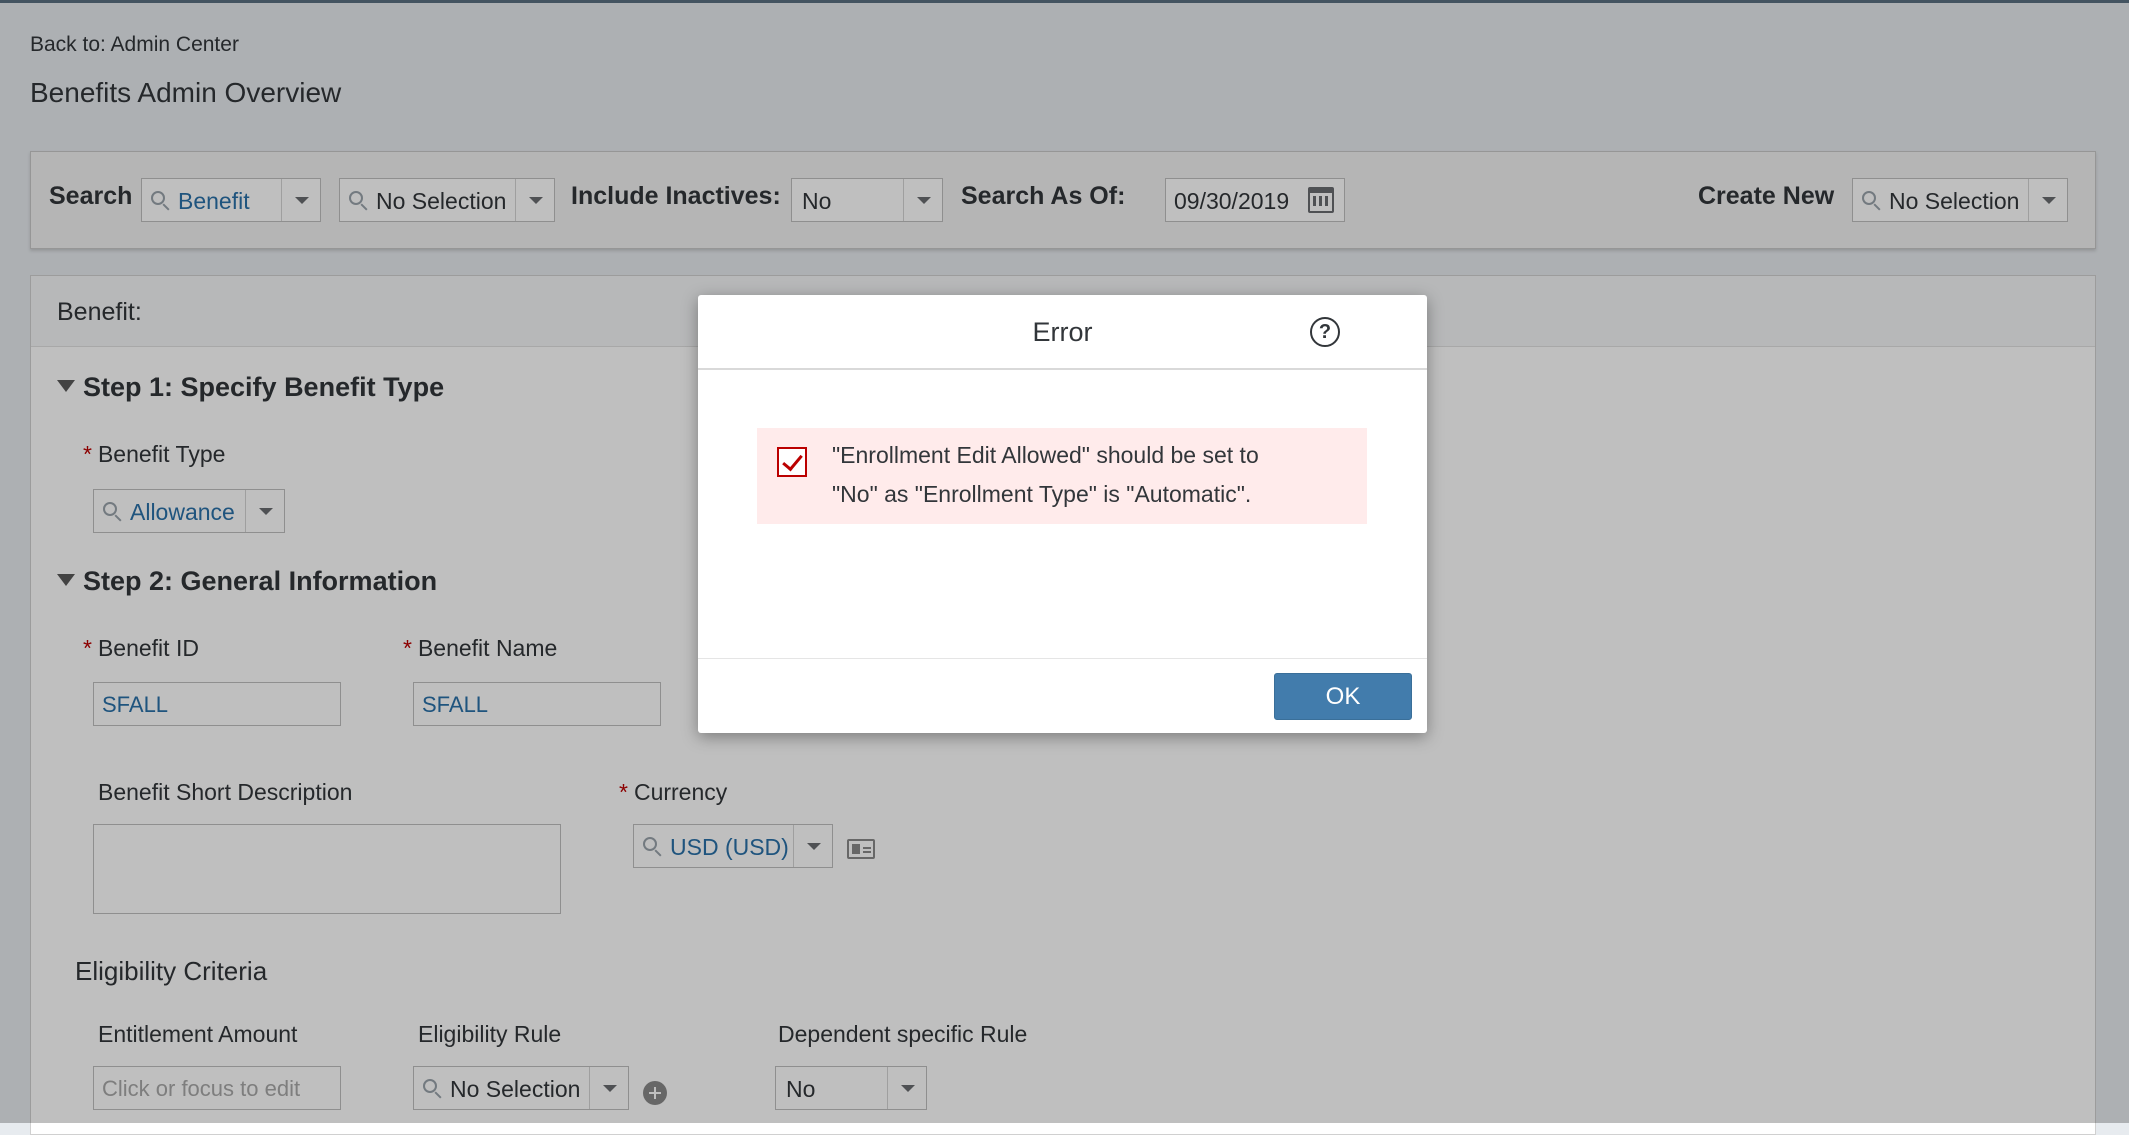  Describe the element at coordinates (792, 462) in the screenshot. I see `error-check-icon` at that location.